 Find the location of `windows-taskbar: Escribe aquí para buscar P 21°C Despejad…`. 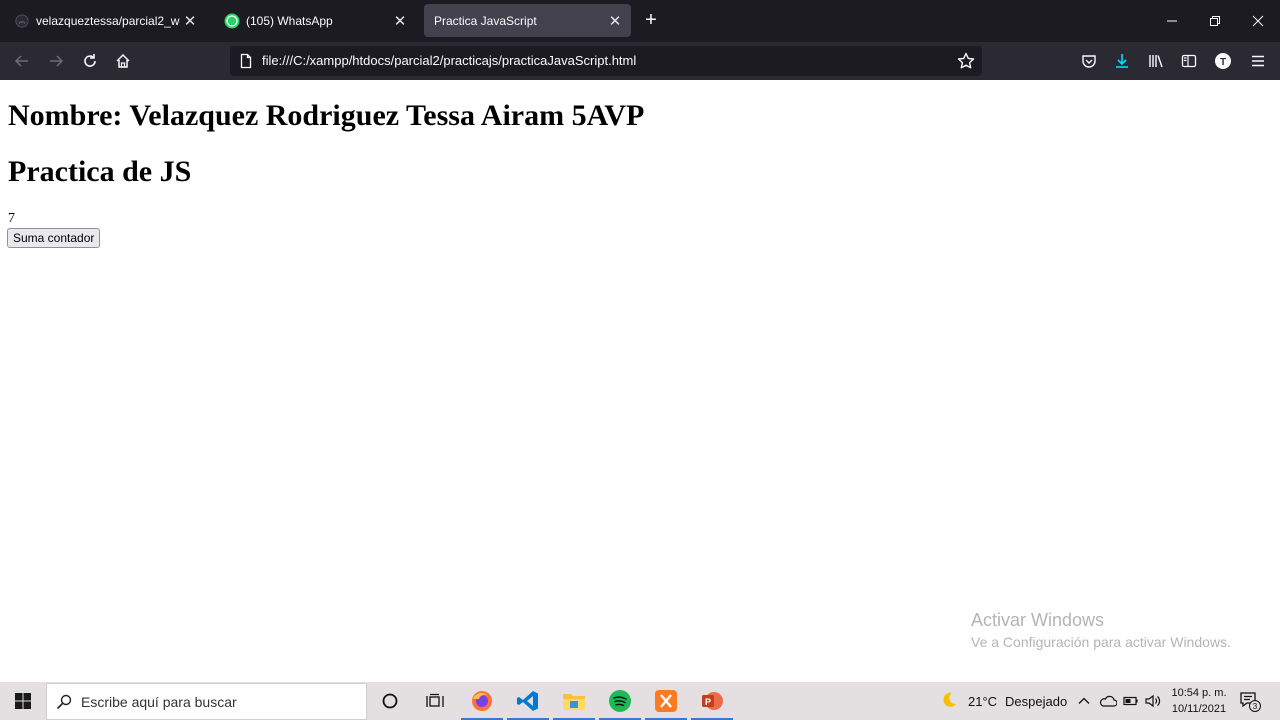

windows-taskbar: Escribe aquí para buscar P 21°C Despejad… is located at coordinates (640, 701).